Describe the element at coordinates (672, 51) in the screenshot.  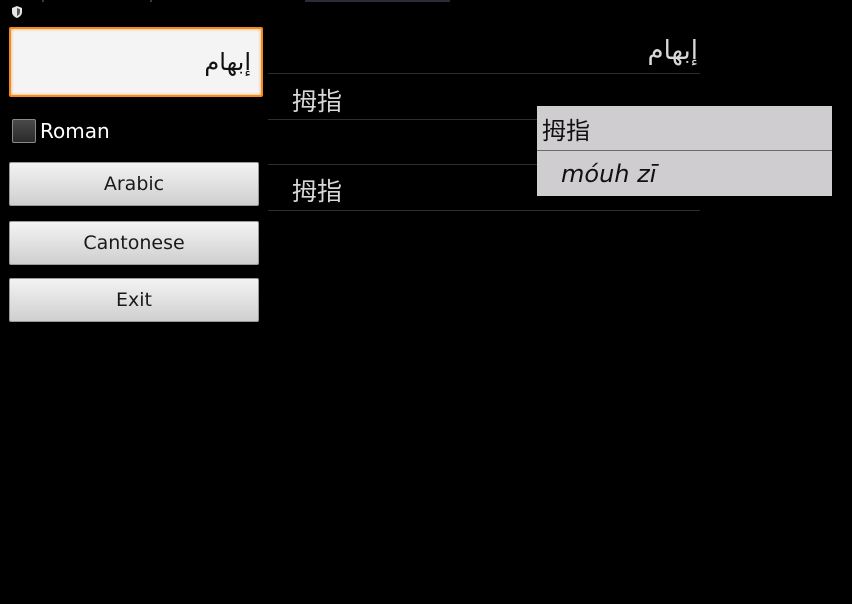
I see `result-header: إبهام` at that location.